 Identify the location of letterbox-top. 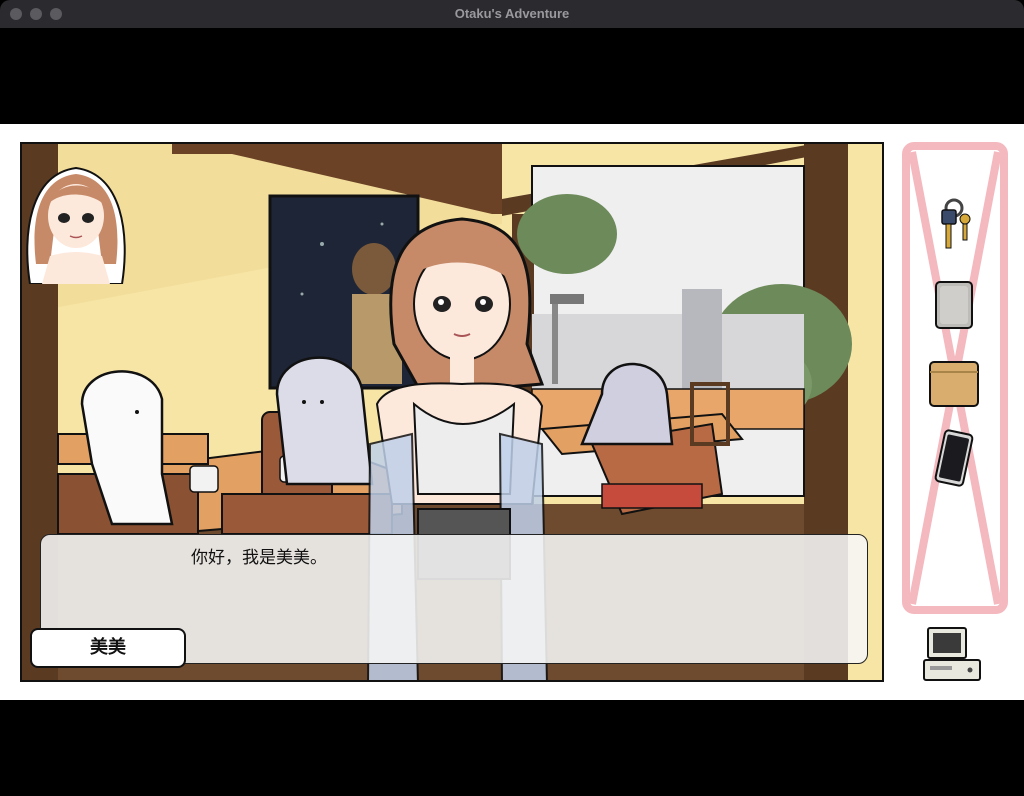
(512, 76).